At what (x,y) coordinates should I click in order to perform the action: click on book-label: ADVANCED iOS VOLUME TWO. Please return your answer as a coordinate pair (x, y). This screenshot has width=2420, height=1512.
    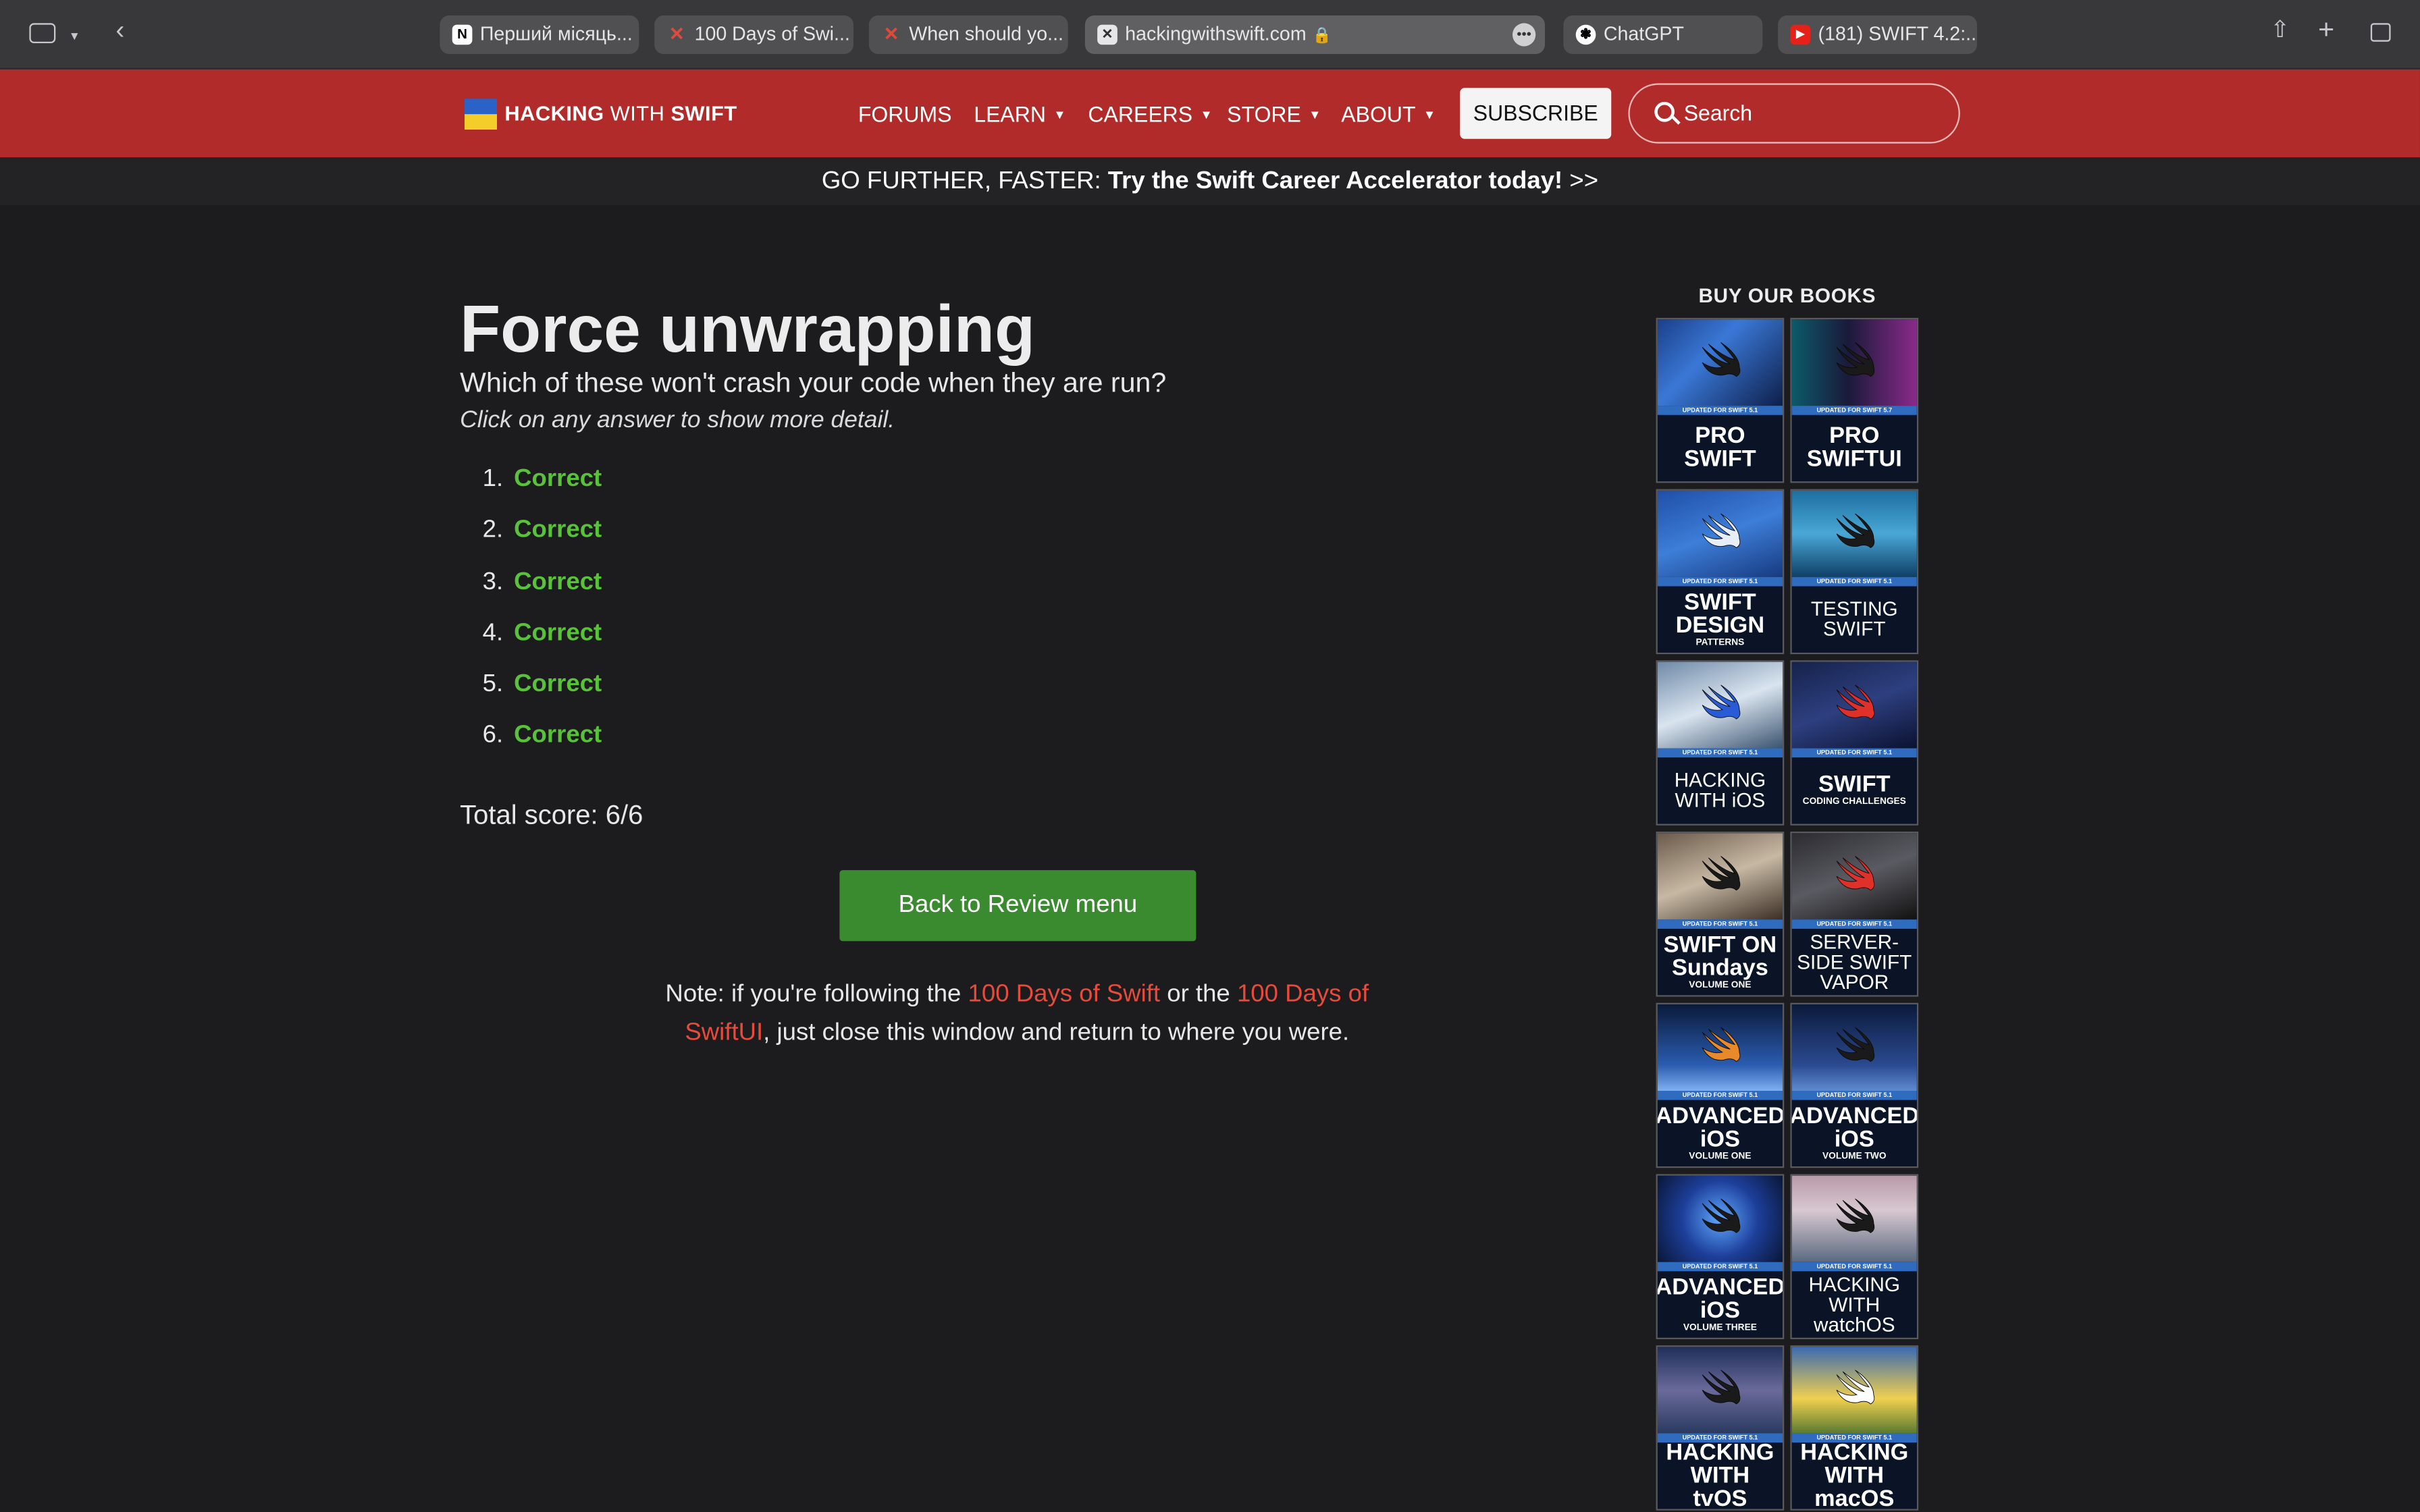
    Looking at the image, I should click on (1854, 1133).